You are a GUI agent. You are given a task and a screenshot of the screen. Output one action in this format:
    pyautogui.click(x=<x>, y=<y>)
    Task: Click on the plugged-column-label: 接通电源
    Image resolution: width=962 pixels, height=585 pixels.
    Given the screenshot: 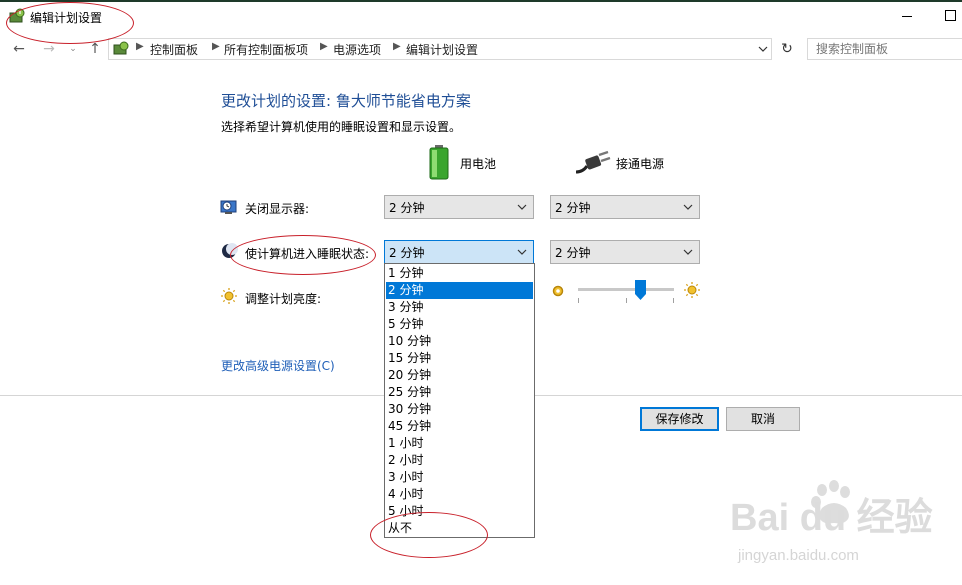 What is the action you would take?
    pyautogui.click(x=640, y=164)
    